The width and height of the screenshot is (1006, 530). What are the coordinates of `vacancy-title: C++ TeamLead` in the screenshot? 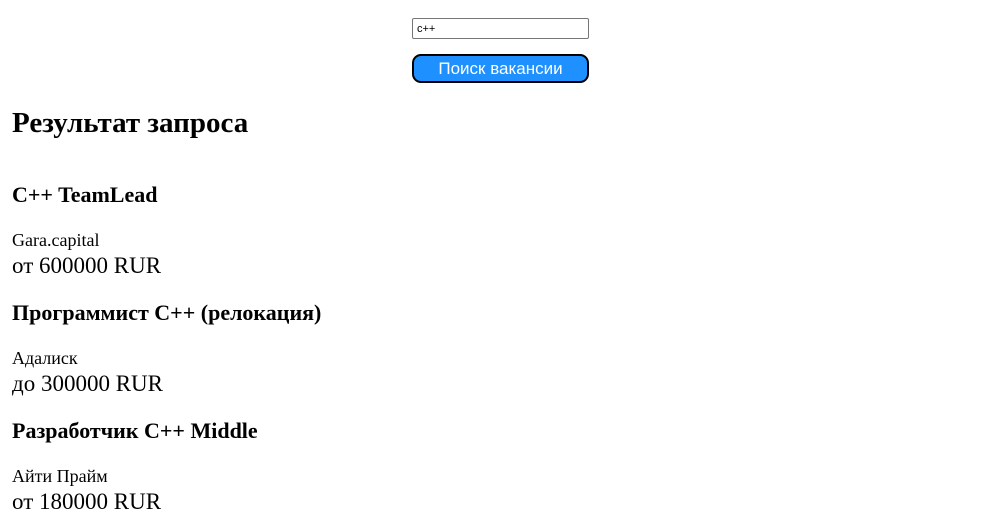 It's located at (85, 194).